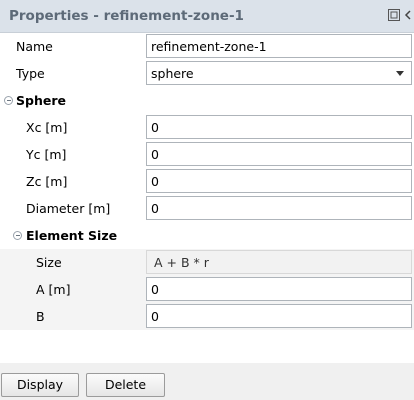 The image size is (414, 400). Describe the element at coordinates (408, 15) in the screenshot. I see `chevron-left-icon` at that location.